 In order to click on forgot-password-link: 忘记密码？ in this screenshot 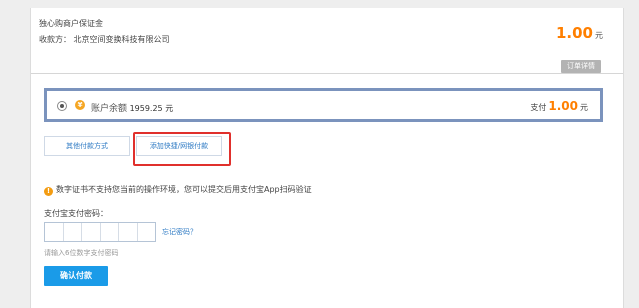, I will do `click(179, 232)`.